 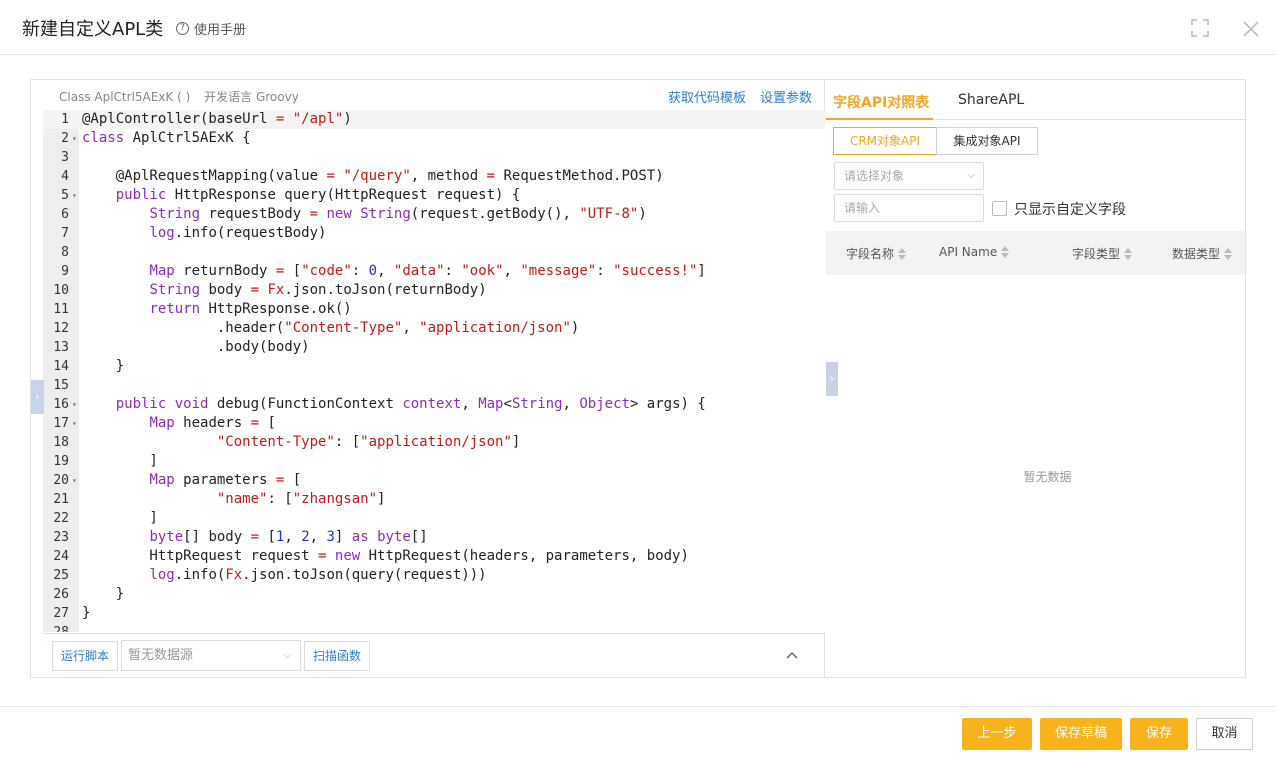 What do you see at coordinates (85, 656) in the screenshot?
I see `run-script-button: 运行脚本` at bounding box center [85, 656].